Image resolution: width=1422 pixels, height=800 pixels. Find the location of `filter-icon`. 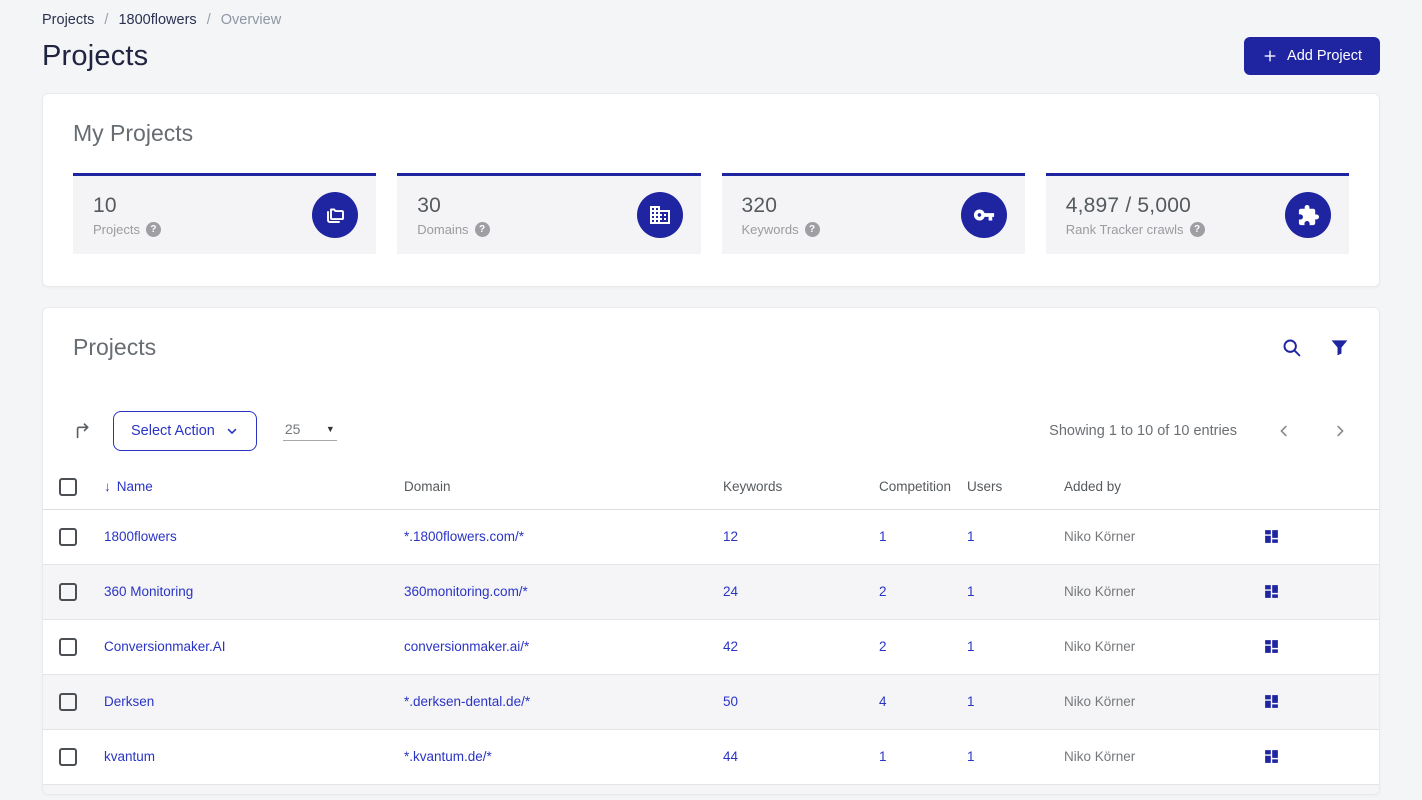

filter-icon is located at coordinates (1339, 347).